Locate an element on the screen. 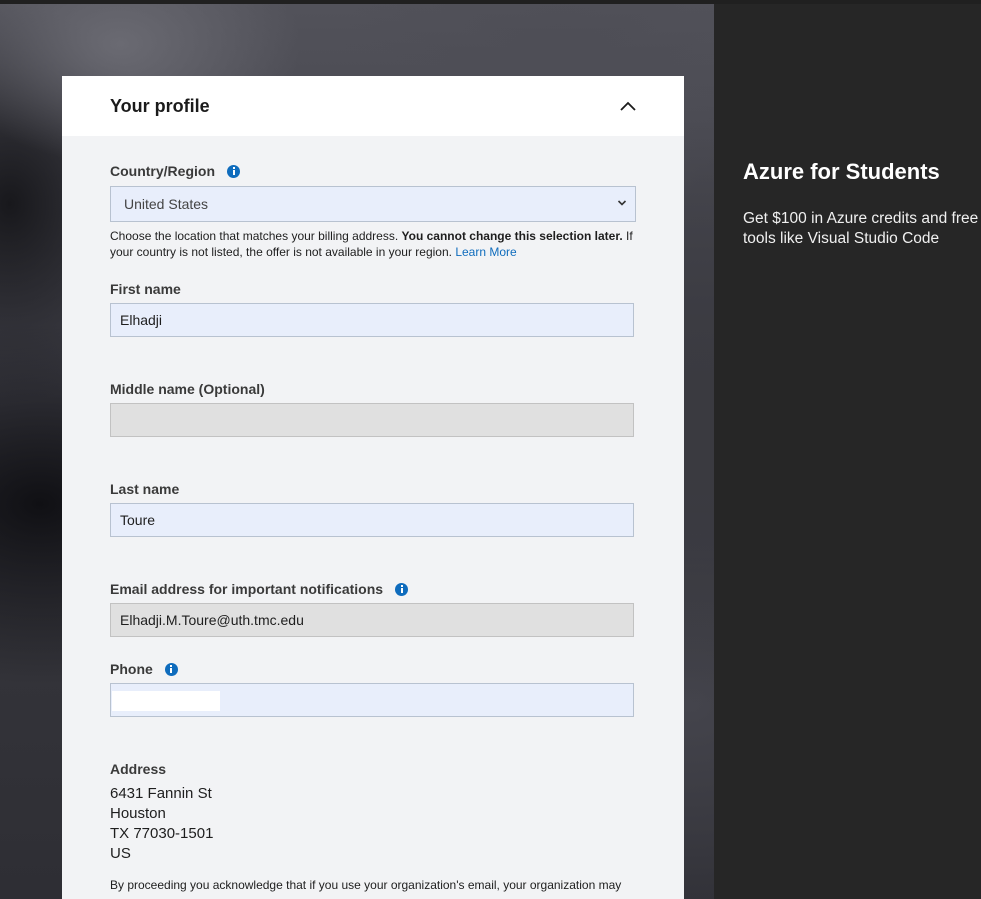 Image resolution: width=981 pixels, height=899 pixels. last-name-label: Last name is located at coordinates (144, 489).